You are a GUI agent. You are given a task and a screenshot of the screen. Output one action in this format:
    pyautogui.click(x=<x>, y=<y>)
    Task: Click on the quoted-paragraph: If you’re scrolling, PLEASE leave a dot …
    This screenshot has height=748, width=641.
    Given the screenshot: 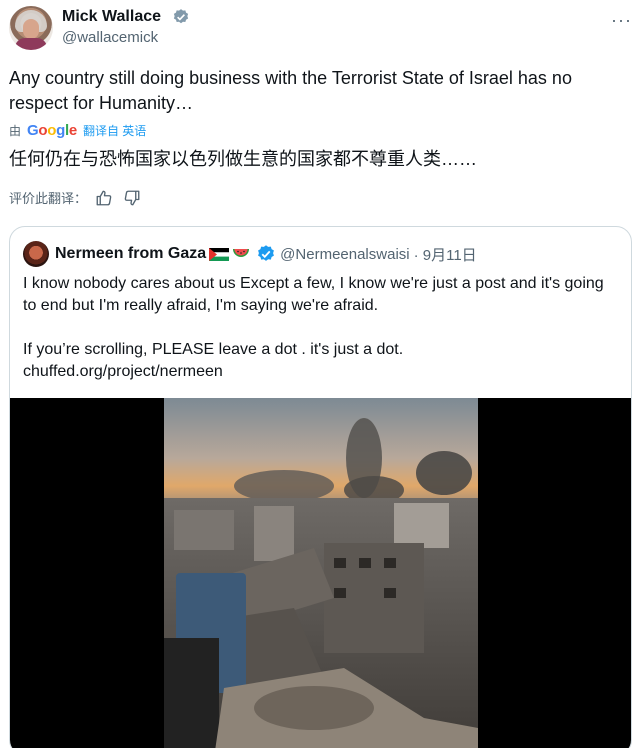 What is the action you would take?
    pyautogui.click(x=213, y=349)
    